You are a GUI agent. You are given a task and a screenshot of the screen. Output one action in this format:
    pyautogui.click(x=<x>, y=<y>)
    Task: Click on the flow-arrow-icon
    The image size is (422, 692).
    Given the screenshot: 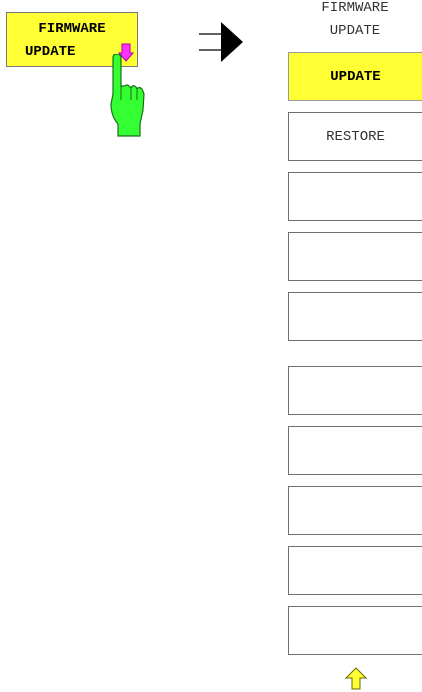 What is the action you would take?
    pyautogui.click(x=221, y=42)
    